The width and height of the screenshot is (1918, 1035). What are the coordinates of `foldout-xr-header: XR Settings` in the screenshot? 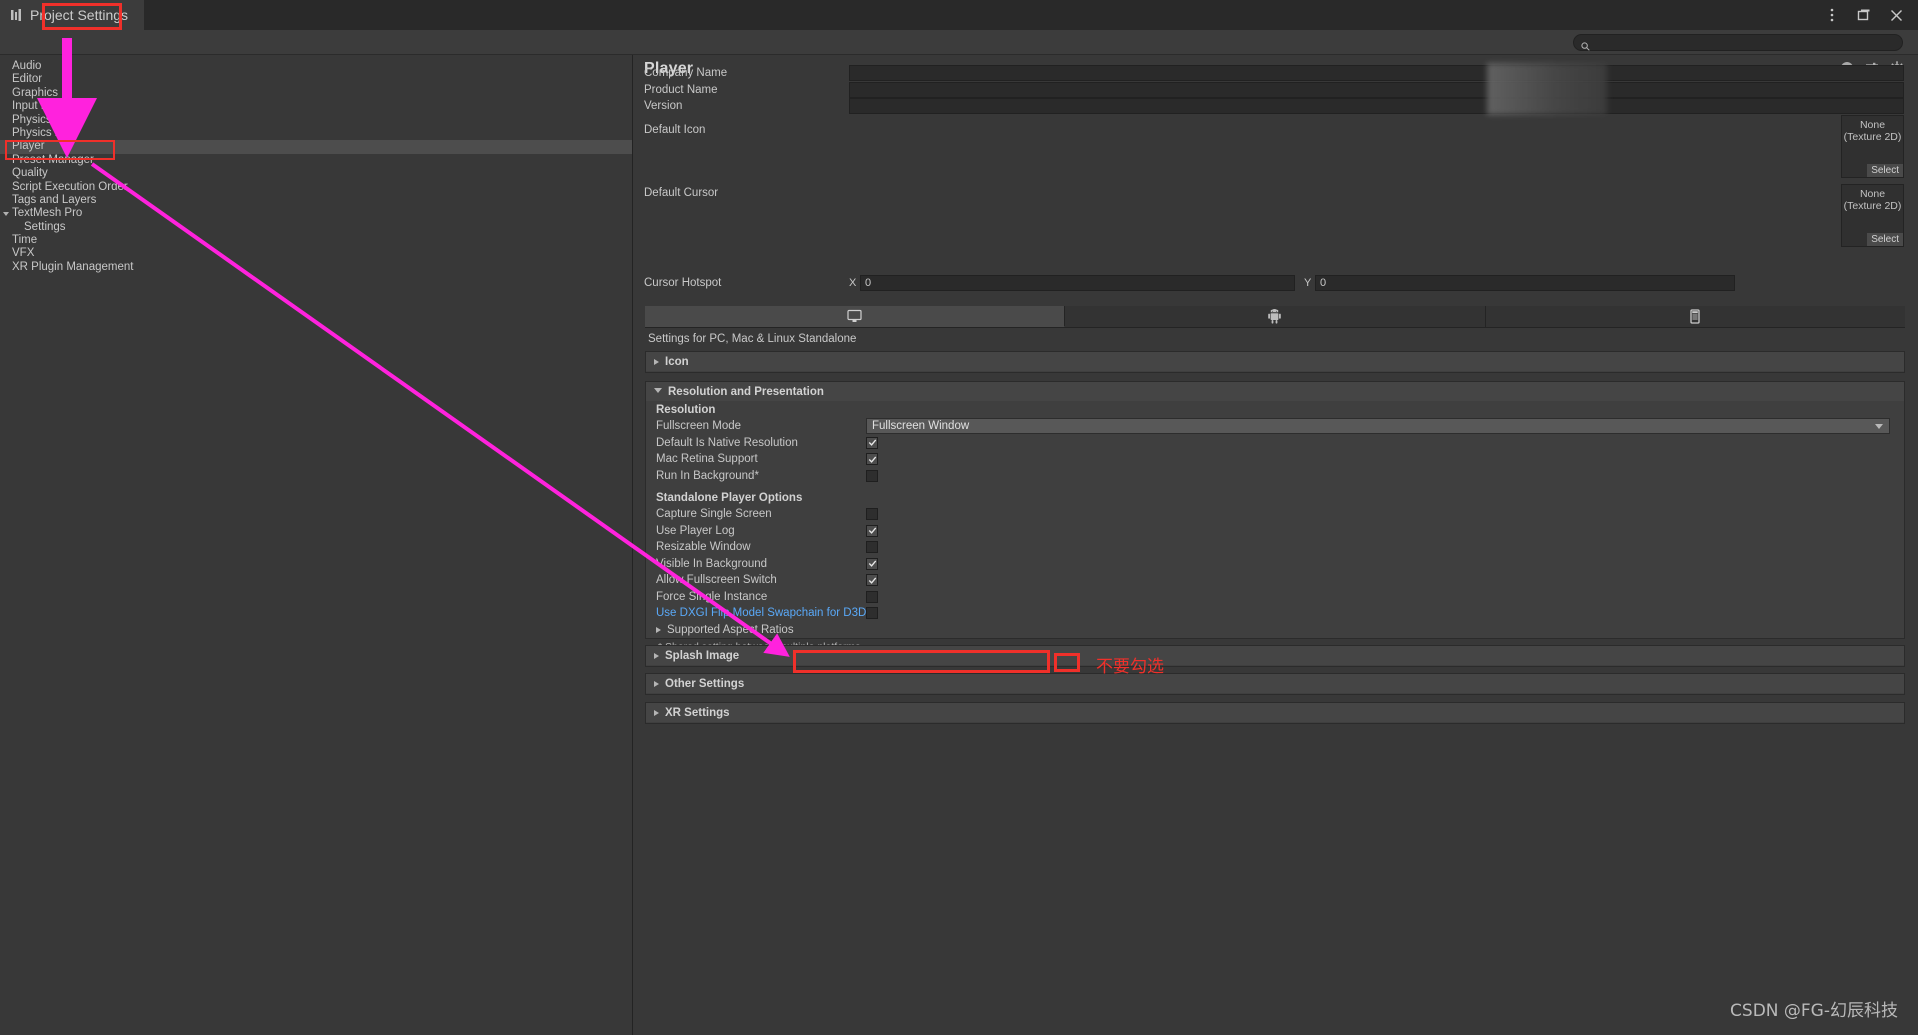 It's located at (1275, 712).